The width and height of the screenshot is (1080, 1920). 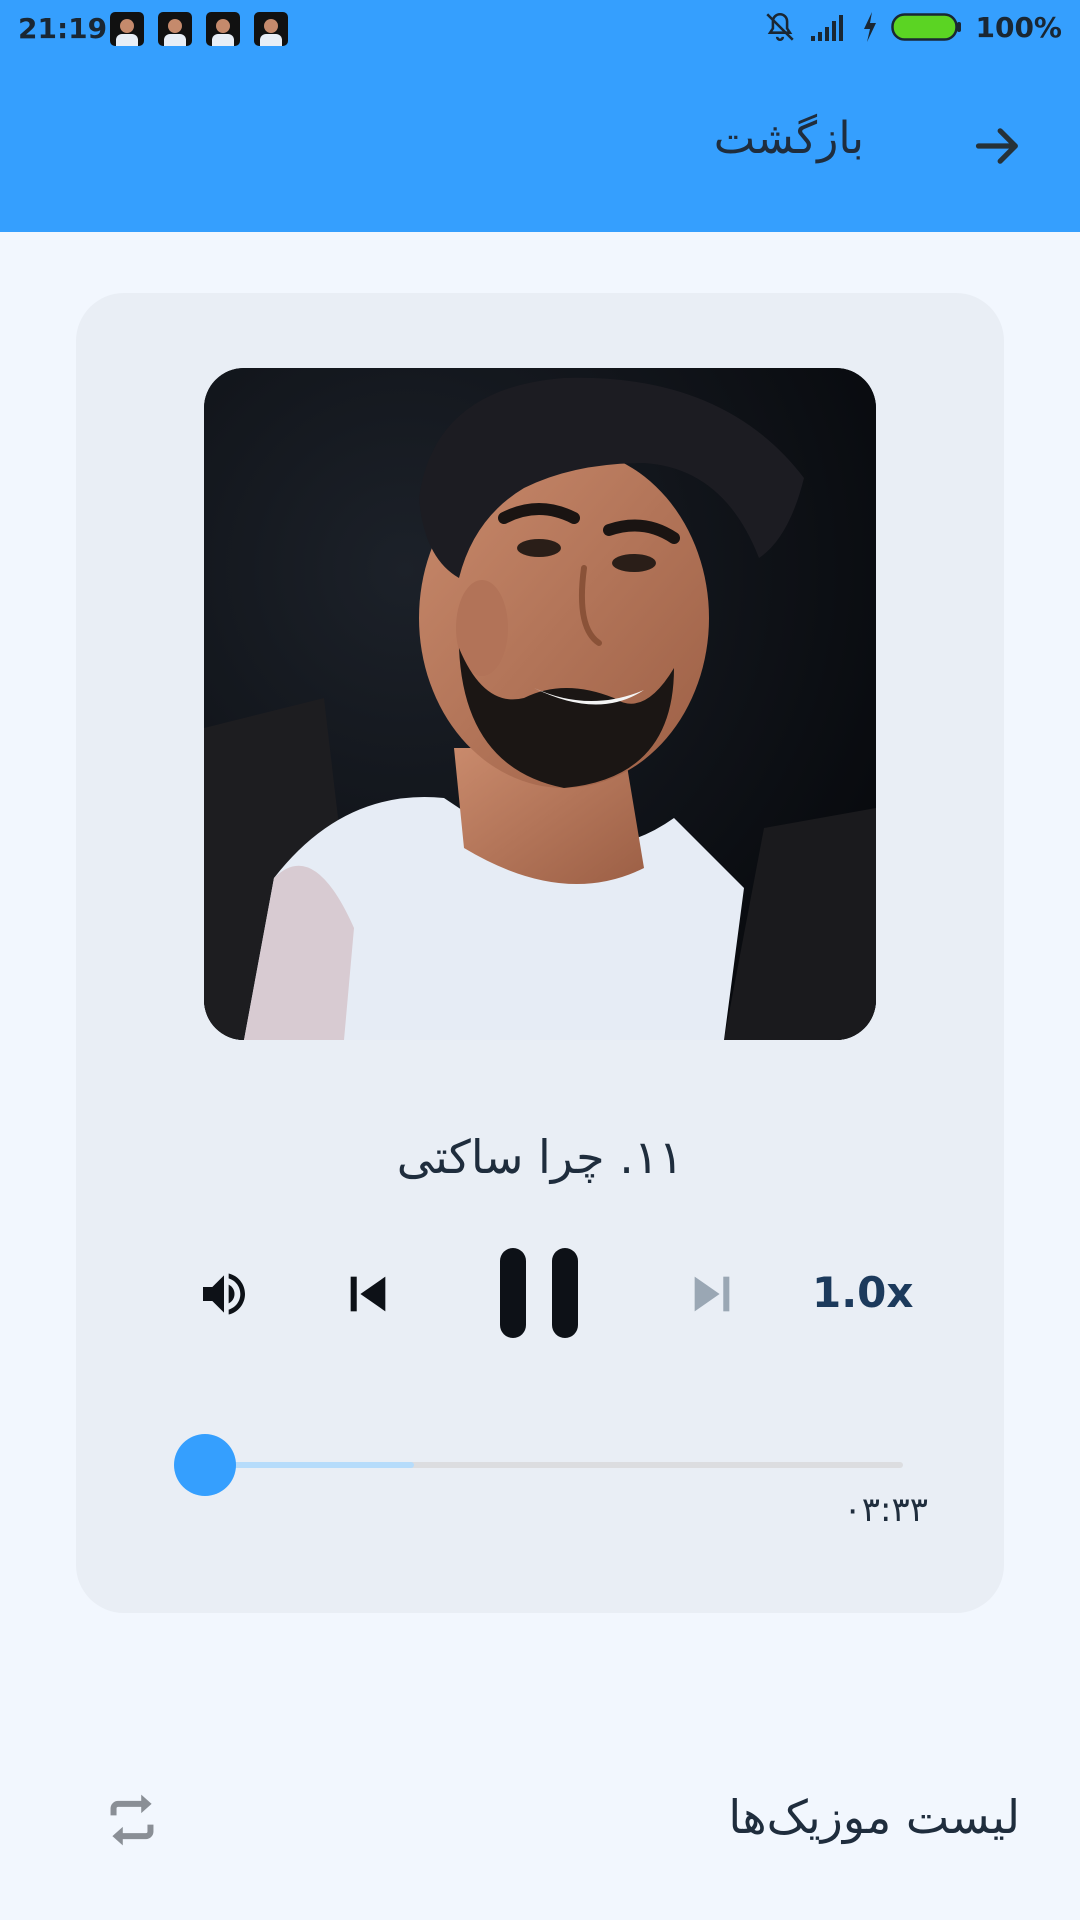 What do you see at coordinates (998, 146) in the screenshot?
I see `arrow-right-icon` at bounding box center [998, 146].